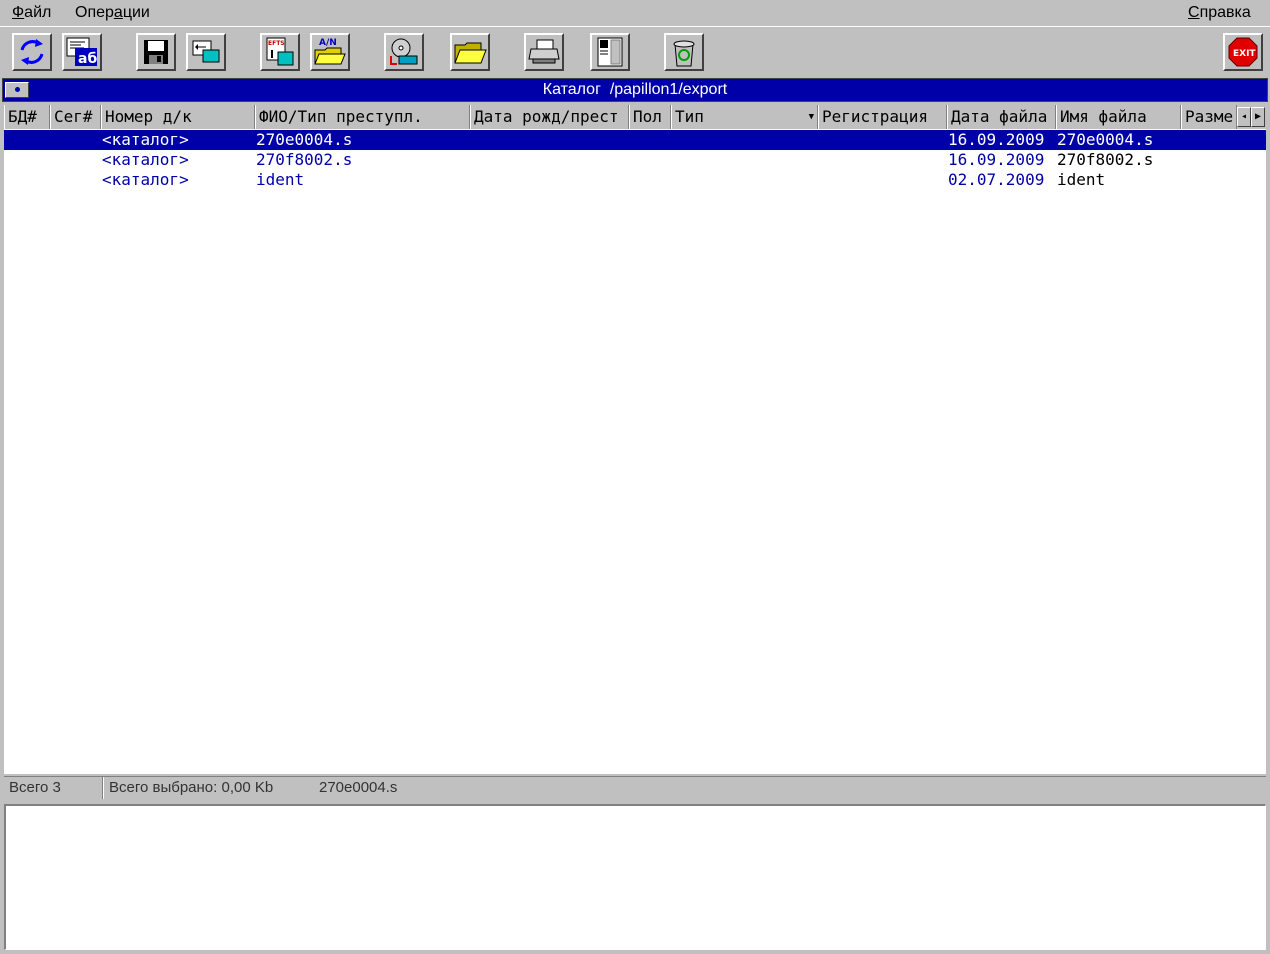 This screenshot has width=1270, height=954. I want to click on an-folder-icon: A/N, so click(330, 51).